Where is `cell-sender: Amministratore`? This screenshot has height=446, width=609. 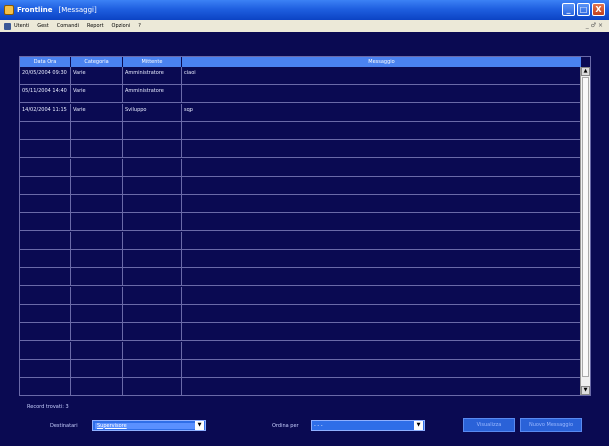
cell-sender: Amministratore is located at coordinates (152, 94).